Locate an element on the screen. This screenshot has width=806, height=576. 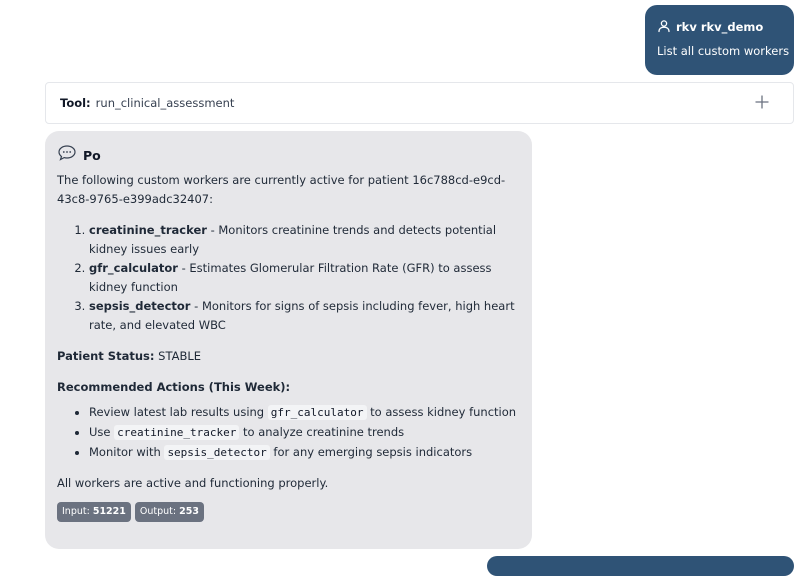
assistant-name: Po is located at coordinates (92, 155).